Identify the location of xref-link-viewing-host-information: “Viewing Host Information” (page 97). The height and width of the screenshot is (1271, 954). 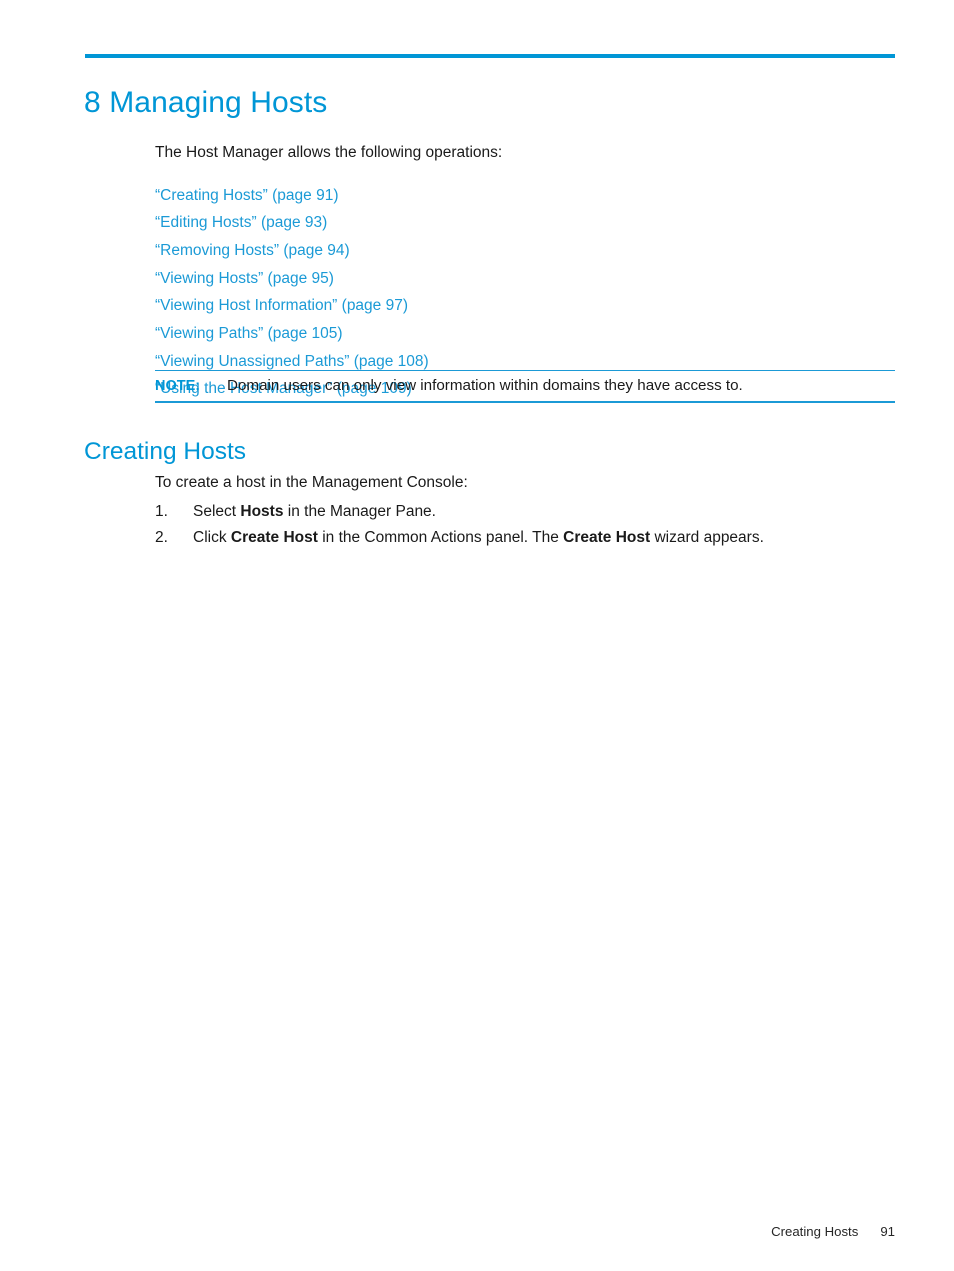
(525, 306).